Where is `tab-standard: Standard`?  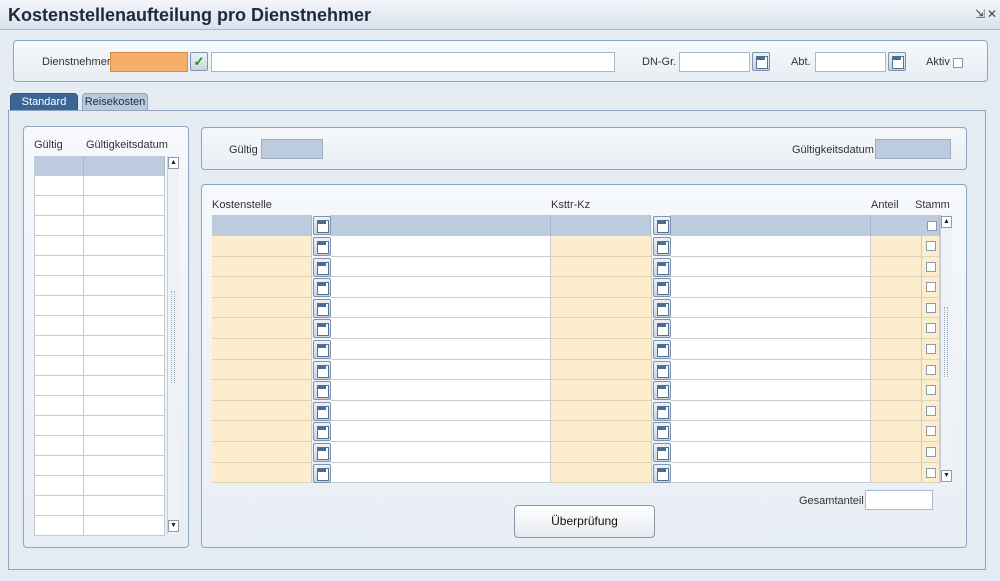
tab-standard: Standard is located at coordinates (44, 102).